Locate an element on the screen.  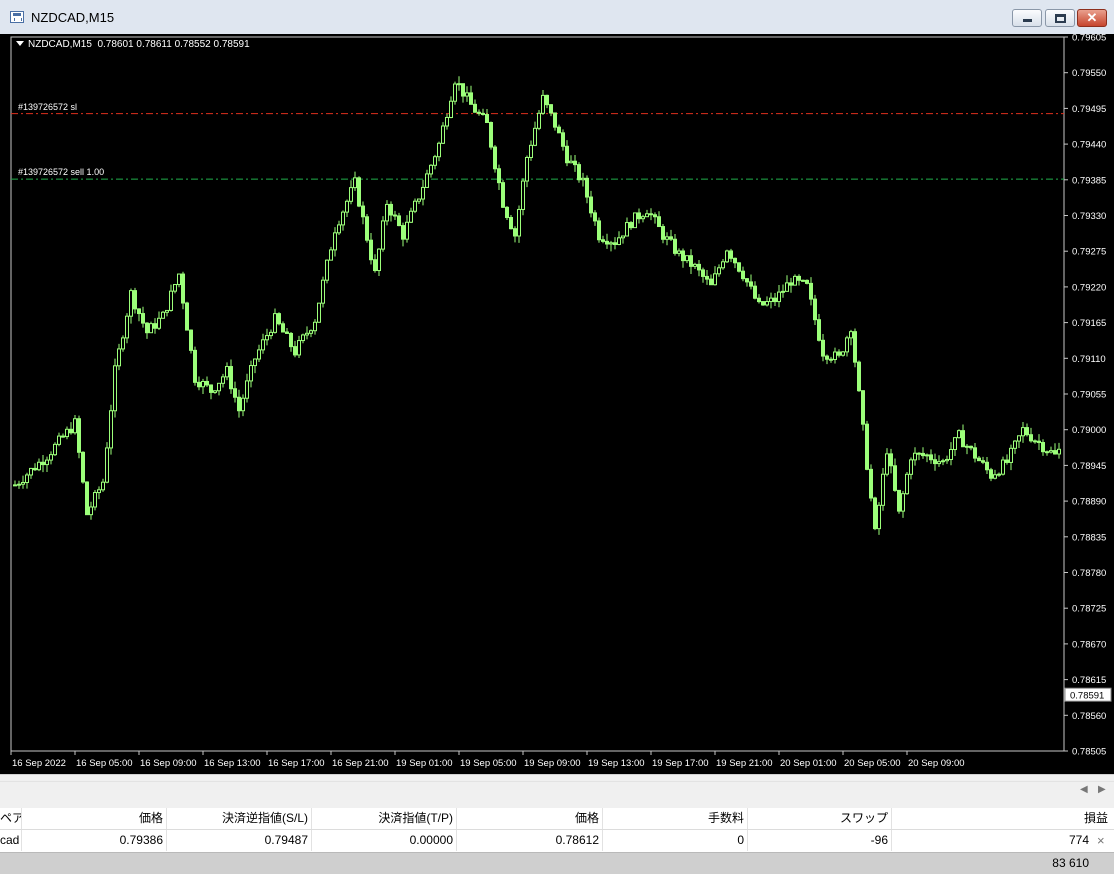
minimize-button is located at coordinates (1027, 18).